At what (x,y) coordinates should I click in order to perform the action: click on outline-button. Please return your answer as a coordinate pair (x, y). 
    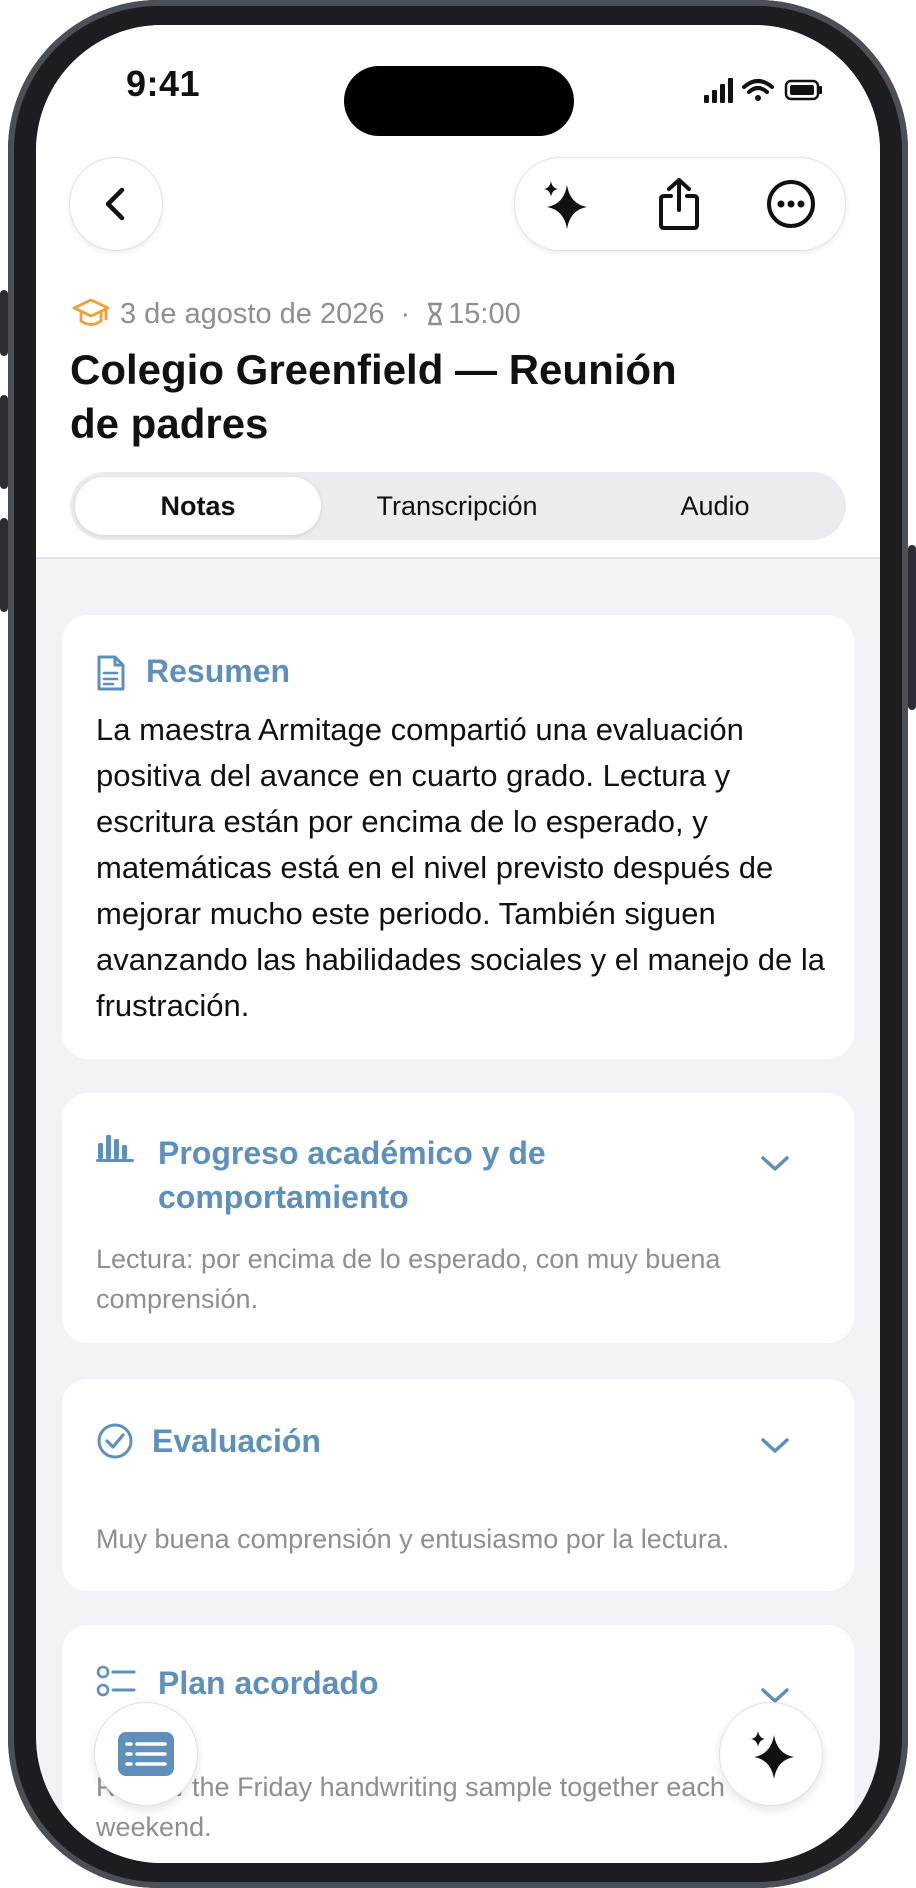
    Looking at the image, I should click on (146, 1754).